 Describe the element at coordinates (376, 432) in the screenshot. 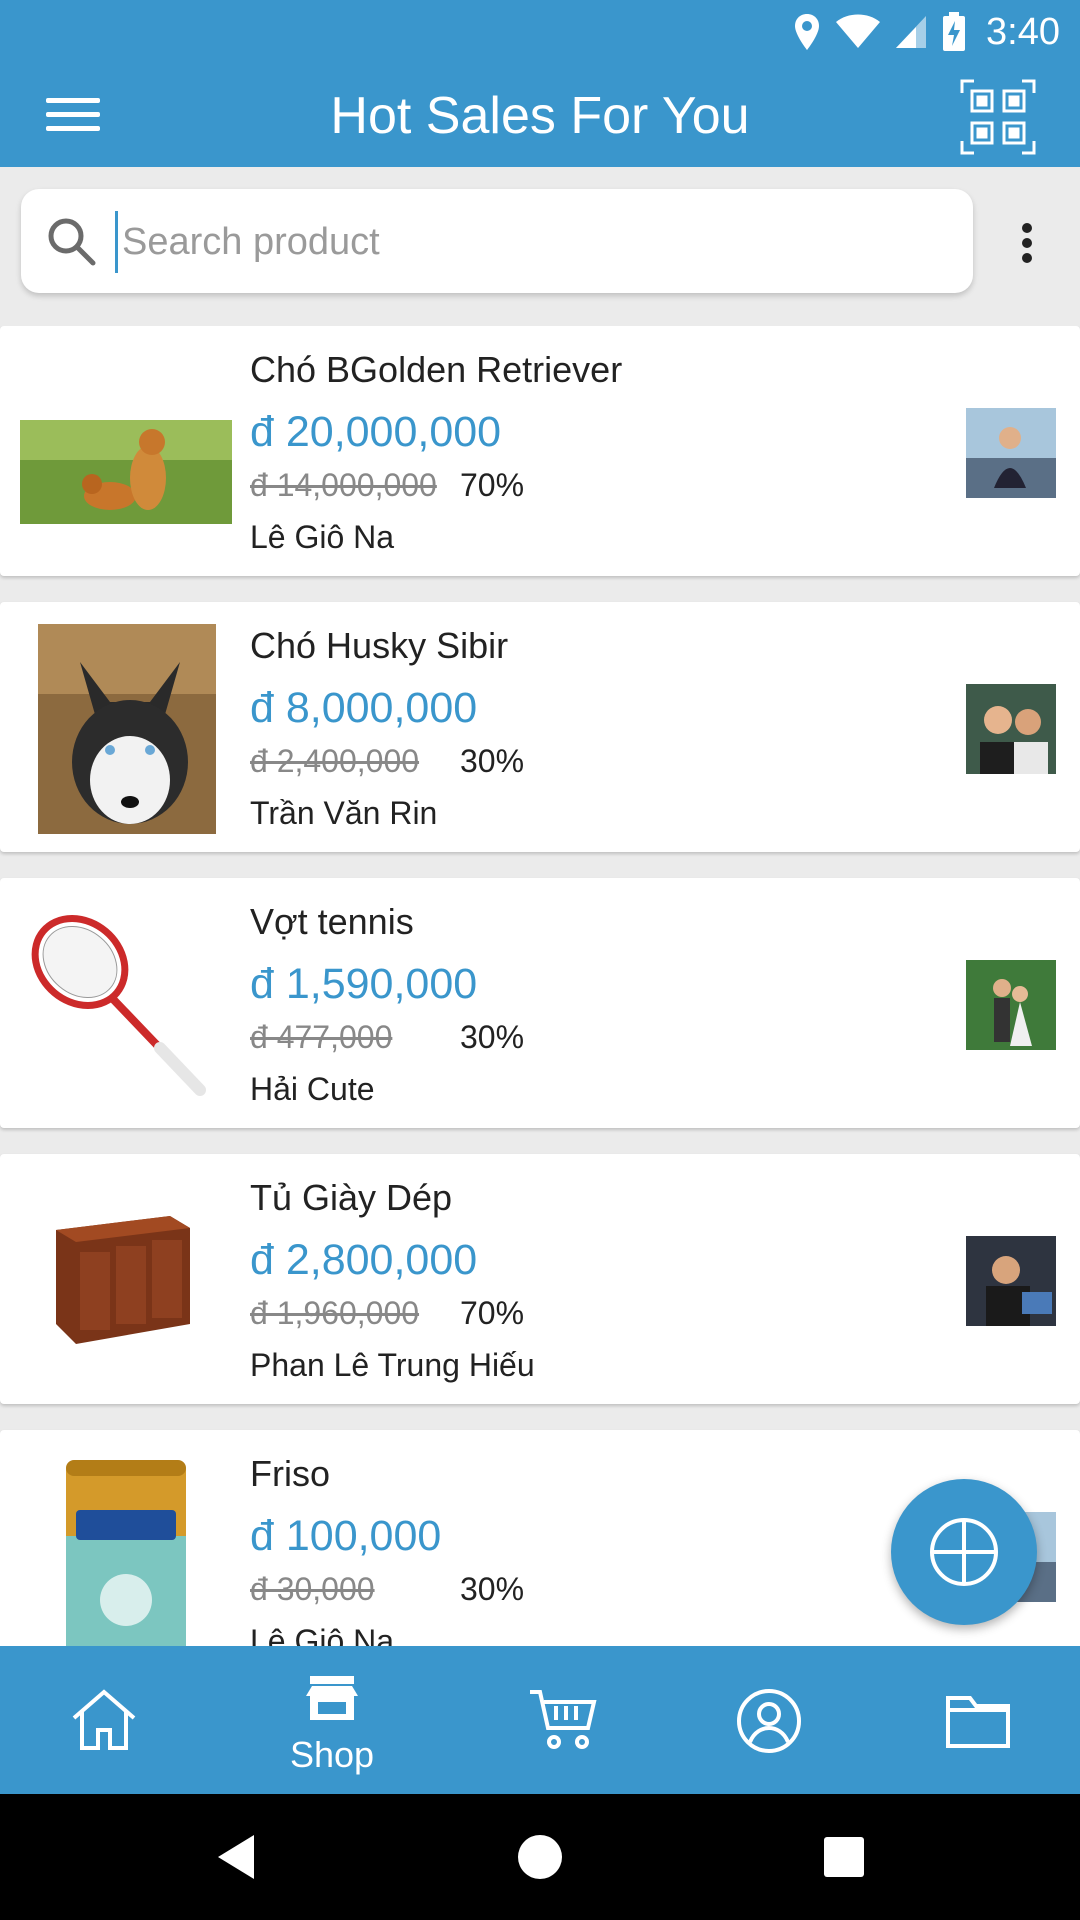

I see `product-price: đ 20,000,000` at that location.